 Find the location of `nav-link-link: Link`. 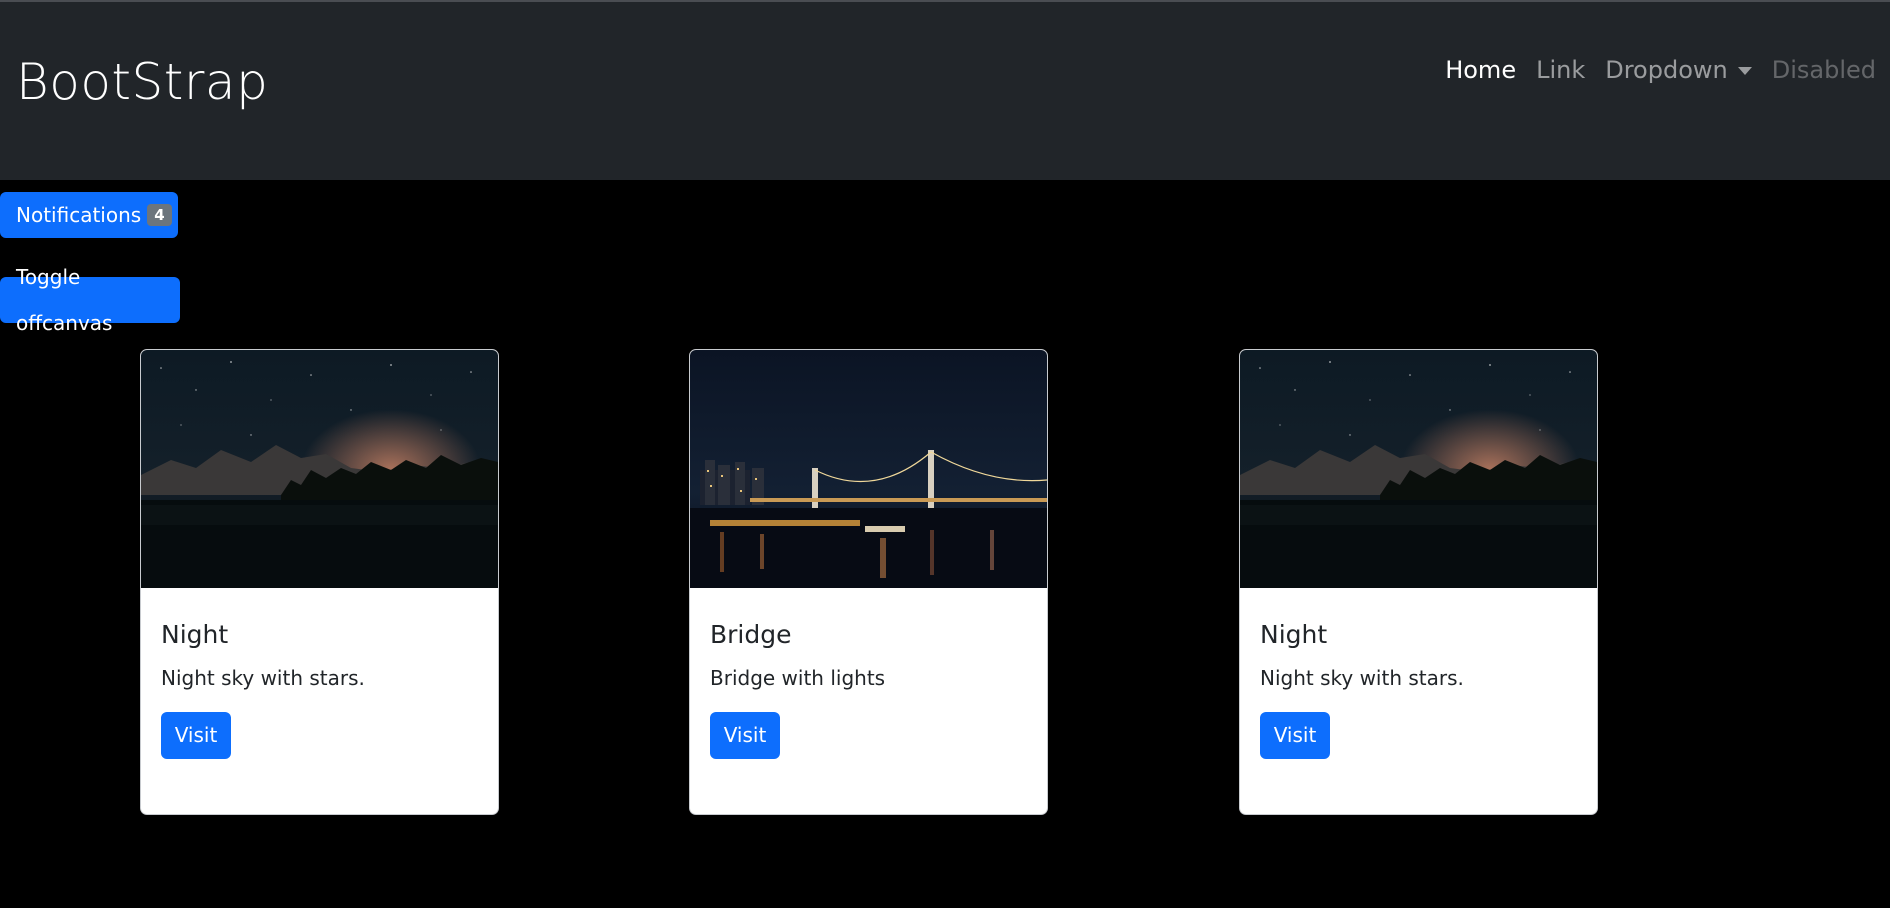

nav-link-link: Link is located at coordinates (1560, 70).